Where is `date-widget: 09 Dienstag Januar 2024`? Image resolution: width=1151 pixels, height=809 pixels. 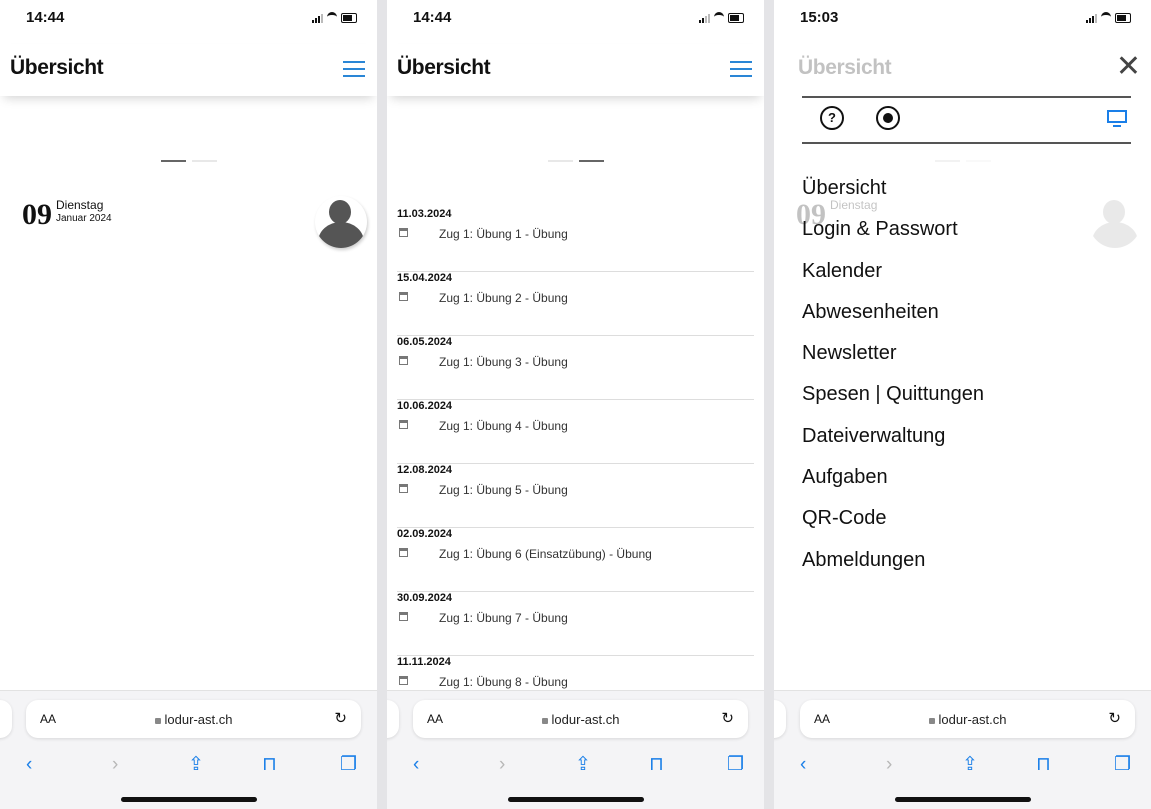
date-widget: 09 Dienstag Januar 2024 is located at coordinates (67, 215).